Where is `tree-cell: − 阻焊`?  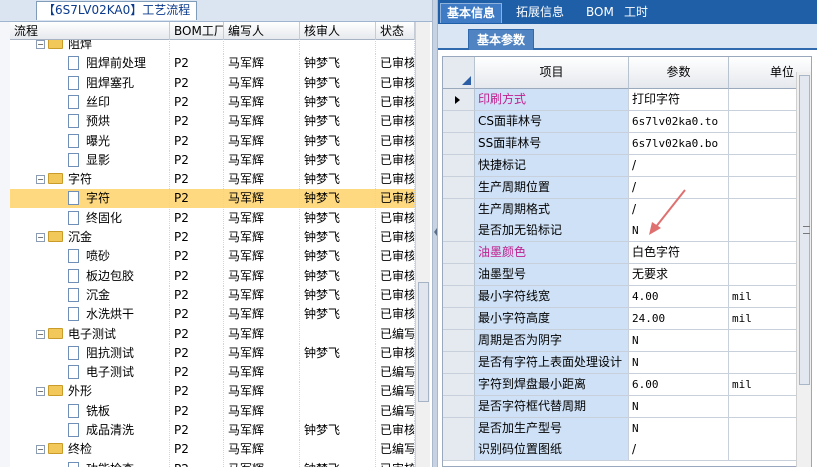
tree-cell: − 阻焊 is located at coordinates (90, 47).